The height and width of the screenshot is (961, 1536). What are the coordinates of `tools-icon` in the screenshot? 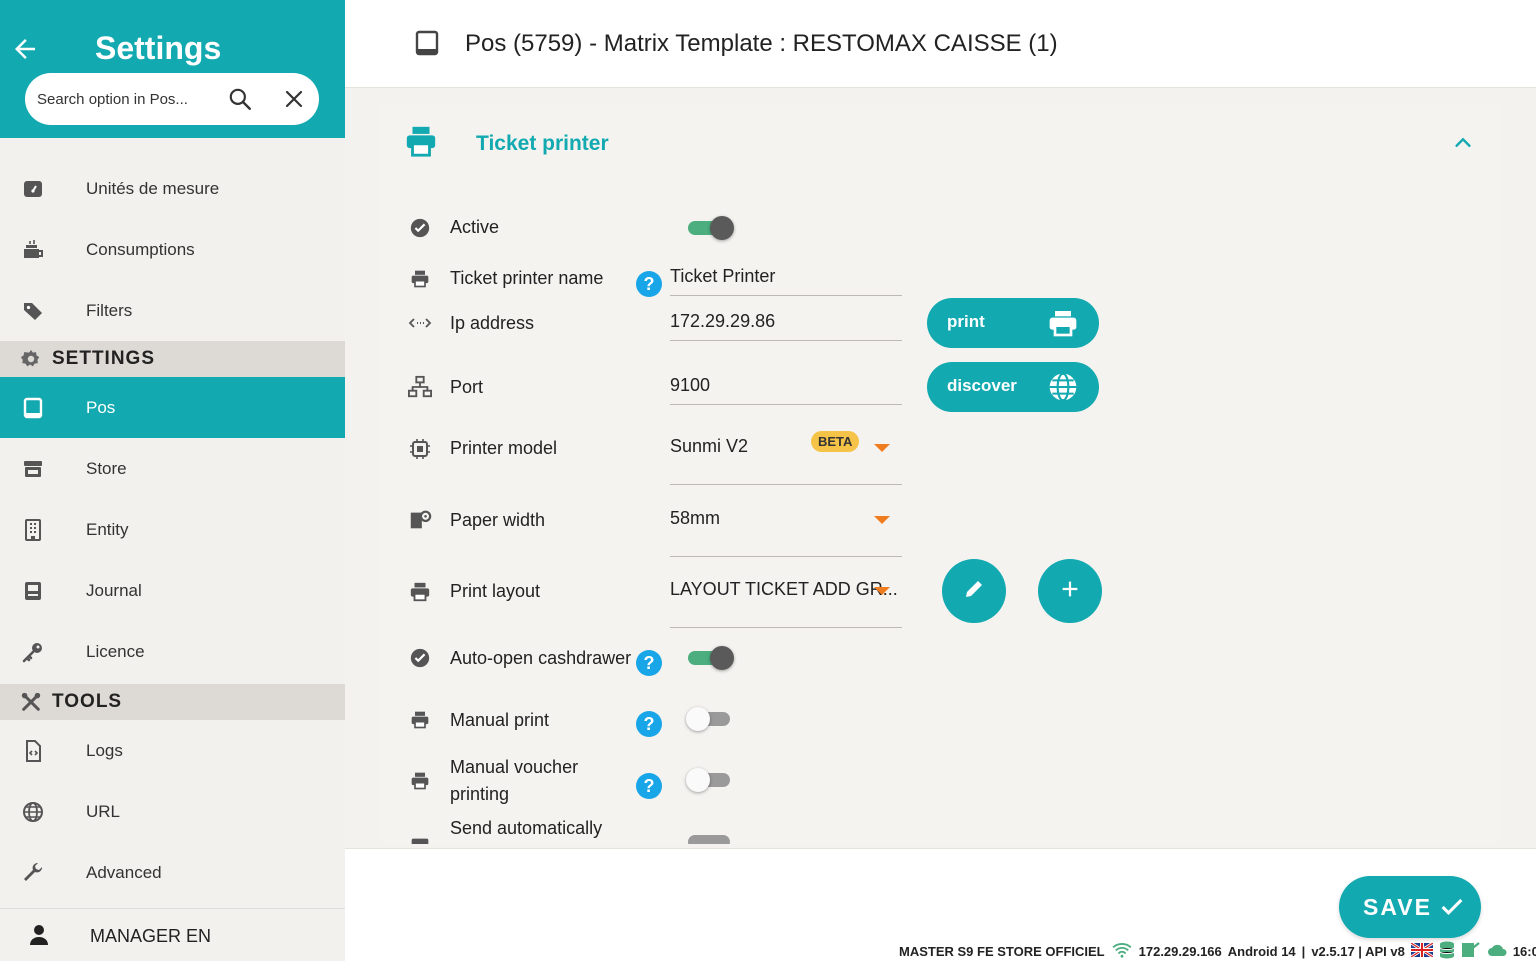 It's located at (31, 702).